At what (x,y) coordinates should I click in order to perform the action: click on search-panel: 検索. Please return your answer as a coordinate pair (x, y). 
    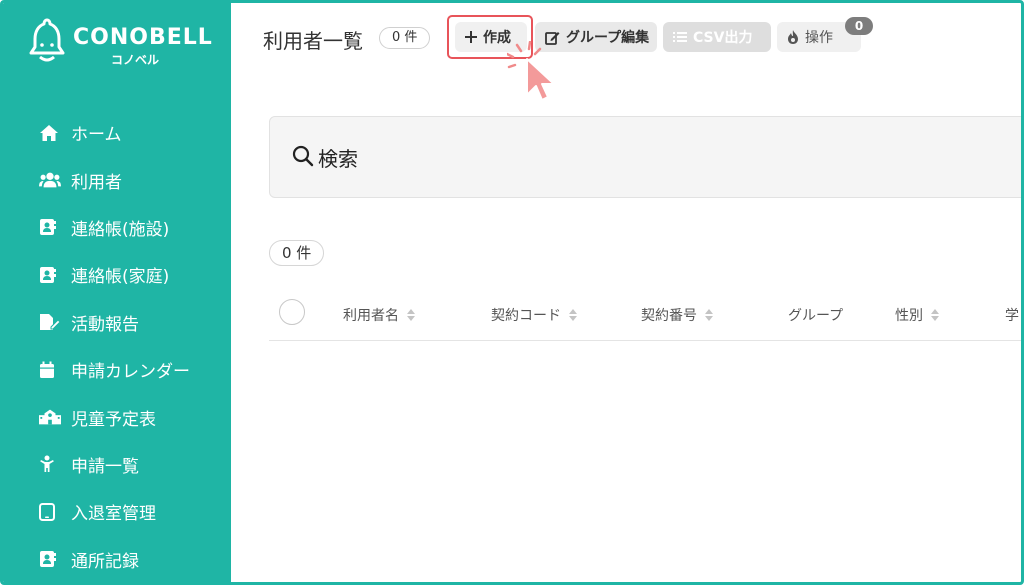
    Looking at the image, I should click on (645, 157).